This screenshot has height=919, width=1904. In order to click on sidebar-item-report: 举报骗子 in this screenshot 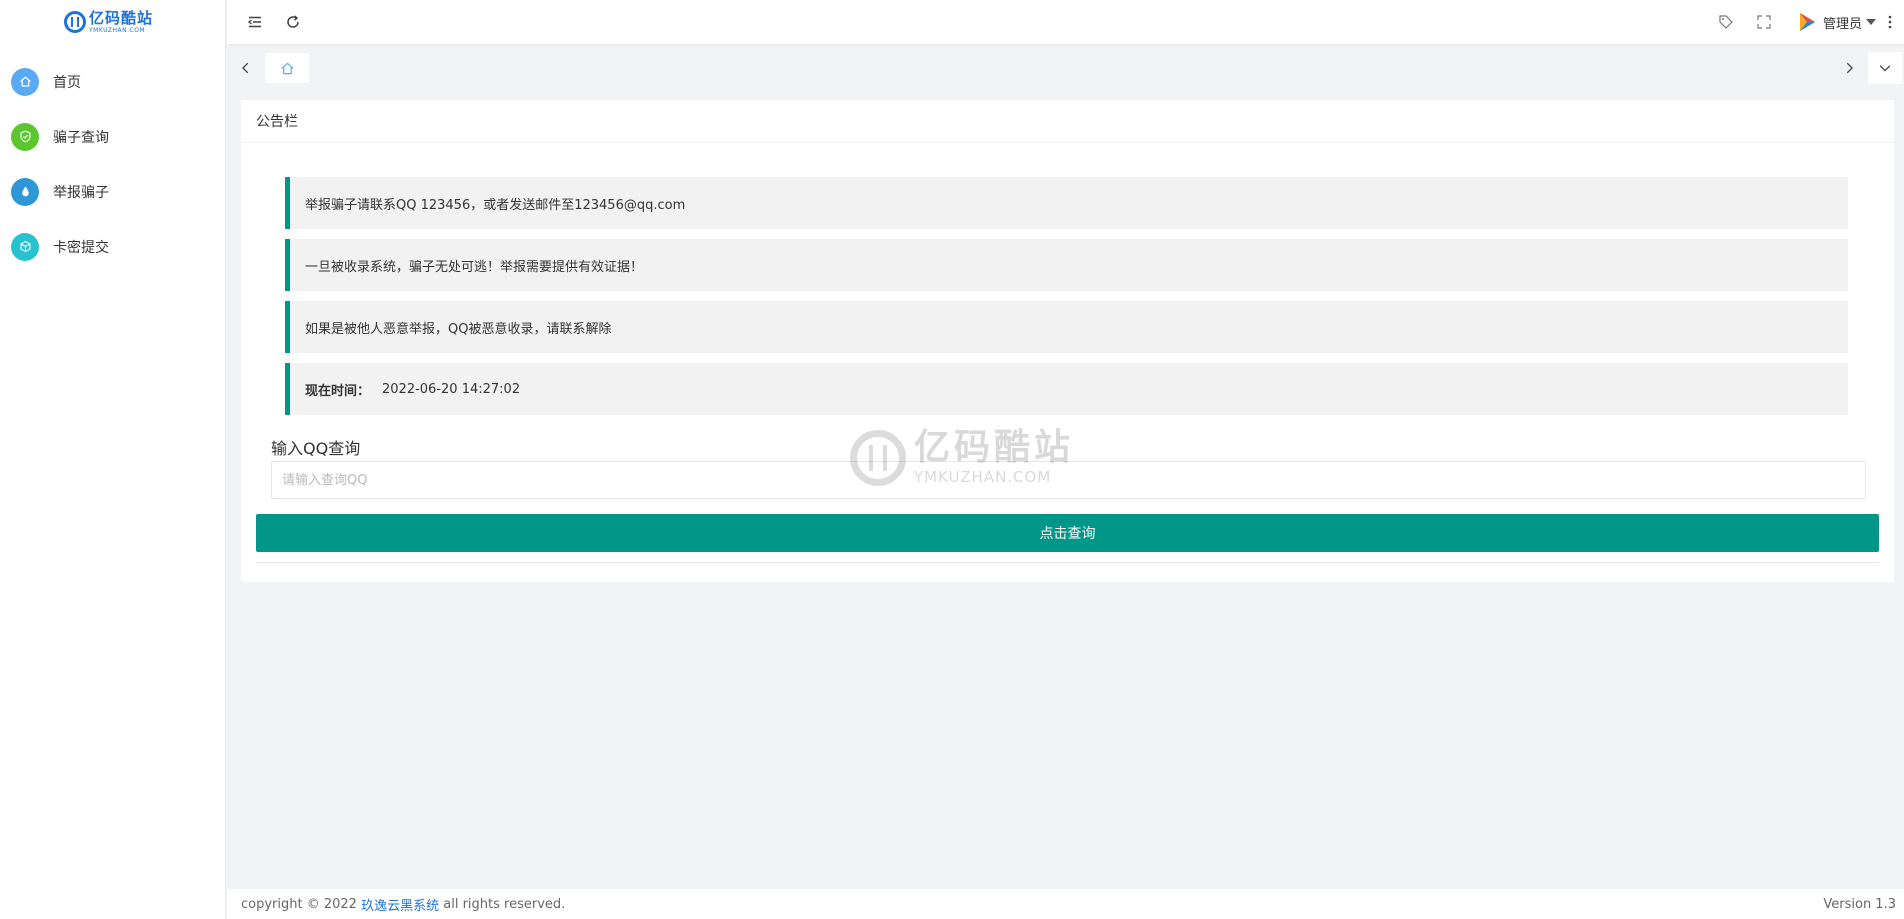, I will do `click(112, 191)`.